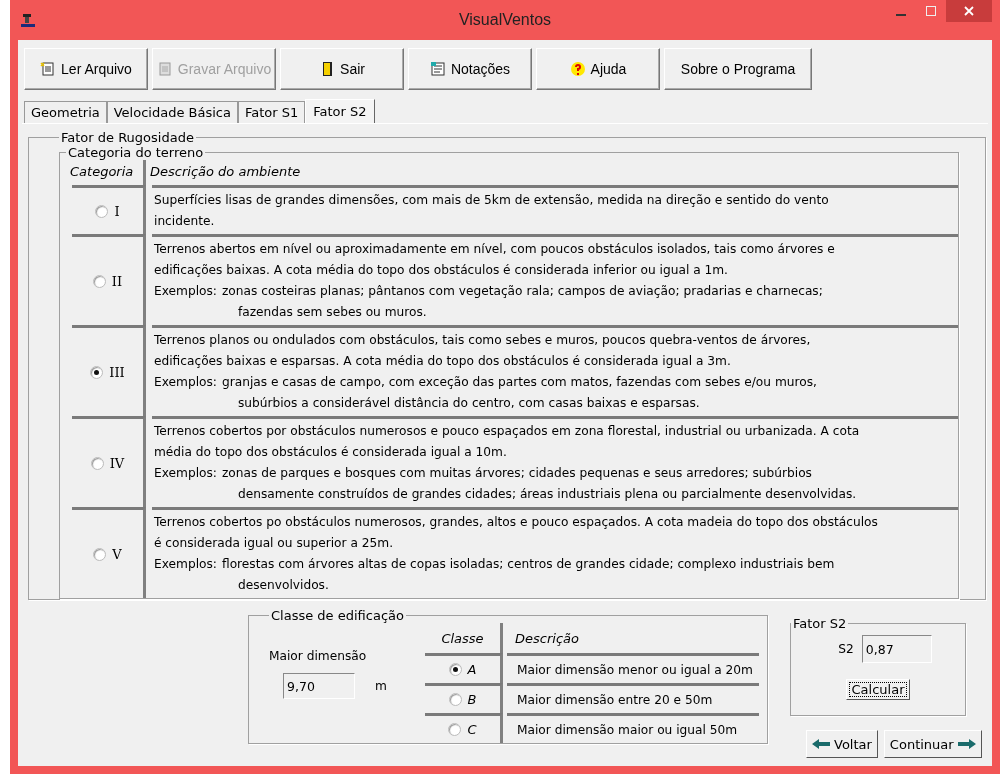  What do you see at coordinates (931, 11) in the screenshot?
I see `maximize-icon` at bounding box center [931, 11].